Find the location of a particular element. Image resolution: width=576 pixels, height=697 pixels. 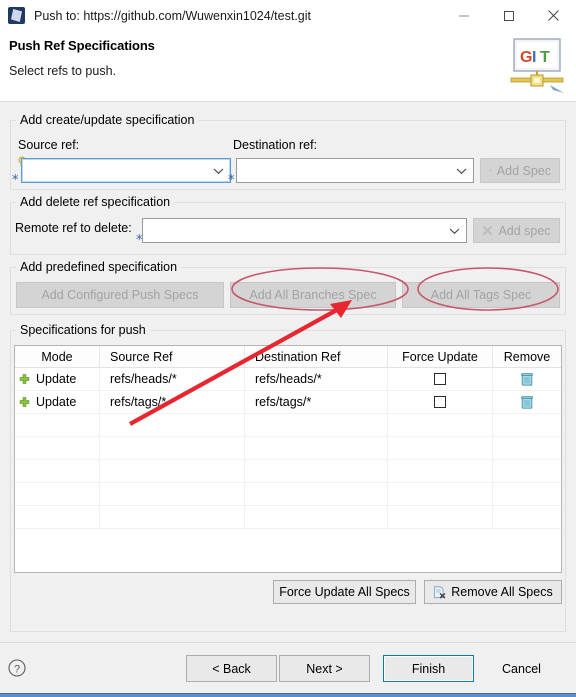

svg-text: G is located at coordinates (526, 57).